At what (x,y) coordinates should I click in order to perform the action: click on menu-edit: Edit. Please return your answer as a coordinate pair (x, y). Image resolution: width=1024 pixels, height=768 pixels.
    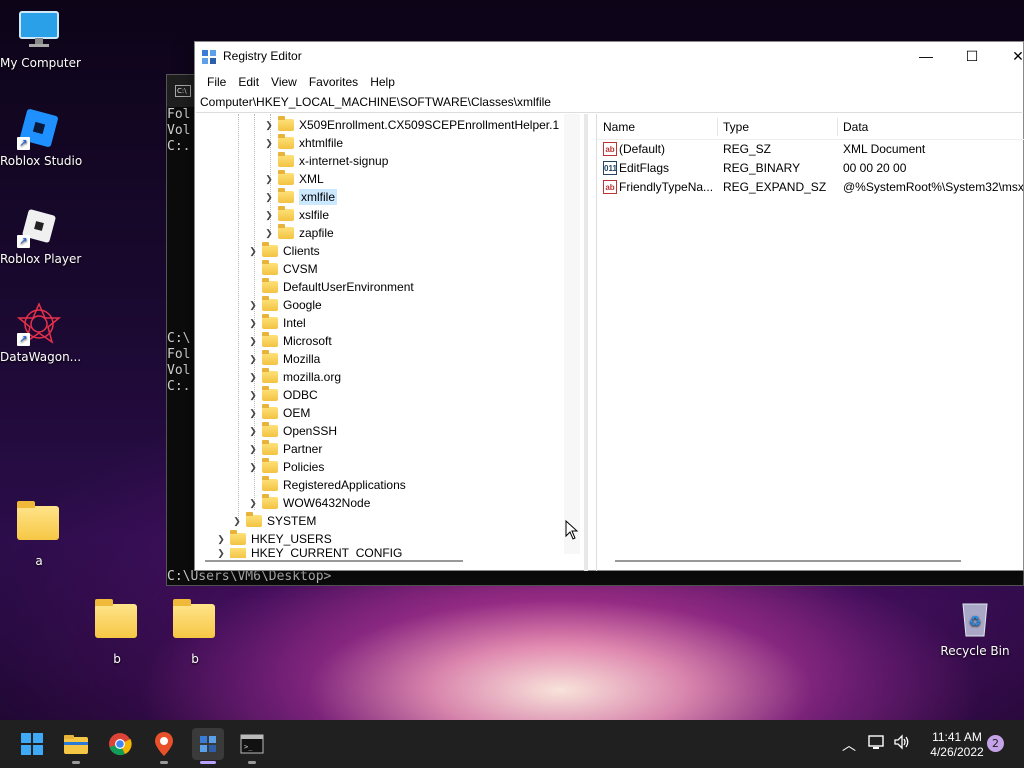
    Looking at the image, I should click on (248, 82).